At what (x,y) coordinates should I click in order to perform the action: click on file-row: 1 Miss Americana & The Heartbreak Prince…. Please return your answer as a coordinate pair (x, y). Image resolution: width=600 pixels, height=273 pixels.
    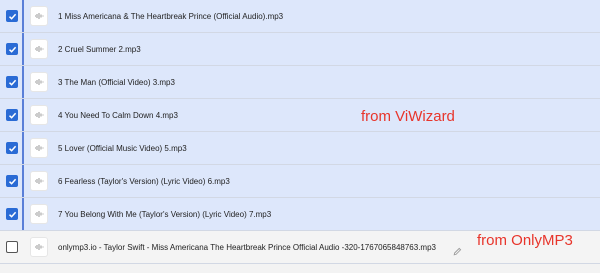
    Looking at the image, I should click on (300, 16).